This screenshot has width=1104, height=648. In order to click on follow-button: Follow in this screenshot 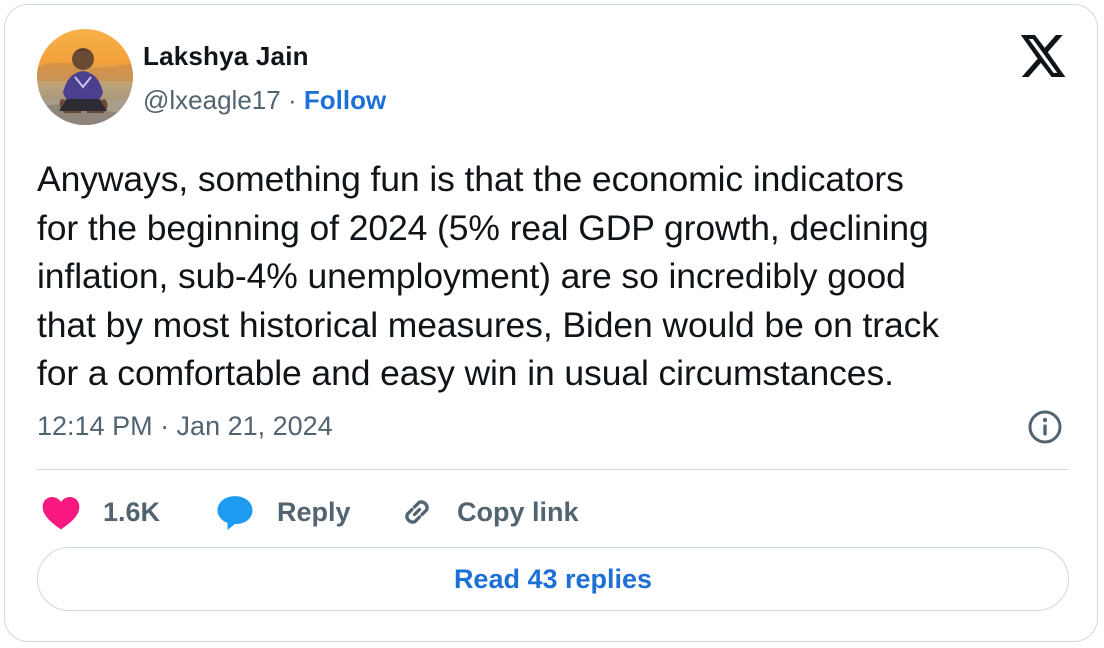, I will do `click(345, 100)`.